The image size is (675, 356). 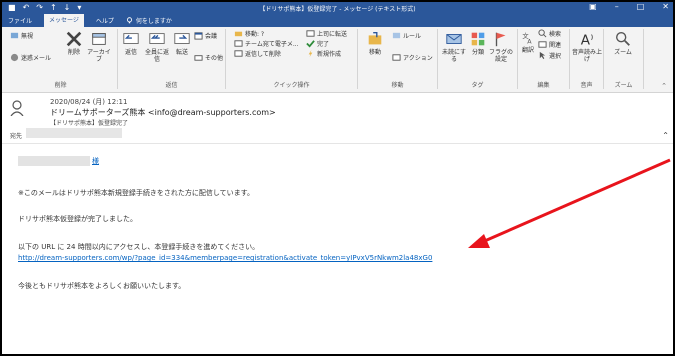 What do you see at coordinates (593, 6) in the screenshot?
I see `ribbon-display-icon: ▣` at bounding box center [593, 6].